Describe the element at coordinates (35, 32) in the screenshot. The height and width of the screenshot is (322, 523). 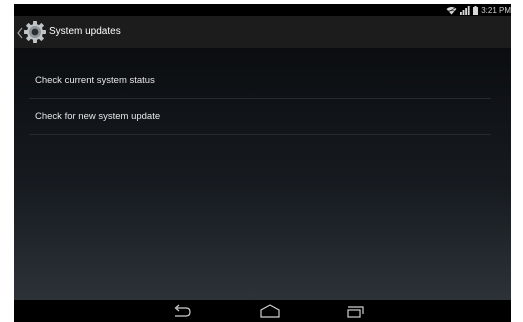
I see `settings-gear-icon` at that location.